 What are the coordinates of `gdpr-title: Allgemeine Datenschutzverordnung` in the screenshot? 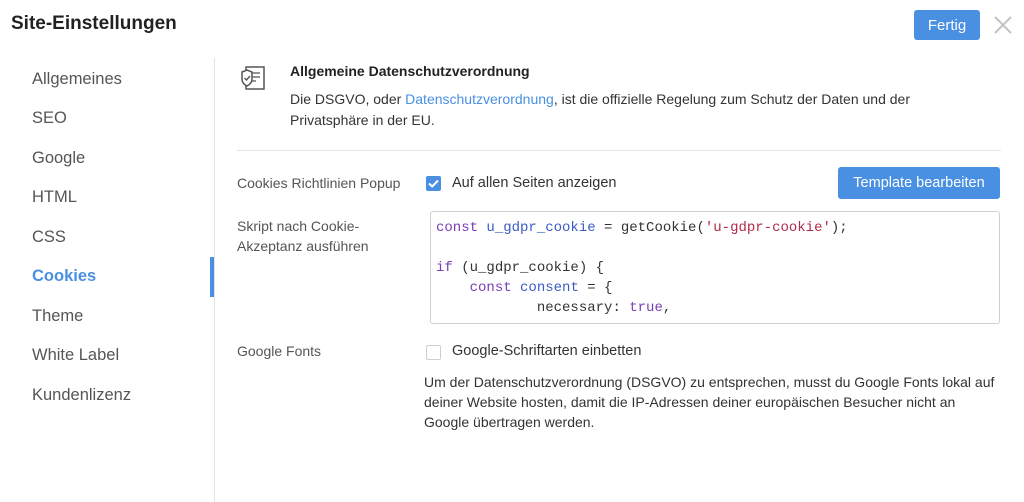 It's located at (410, 71).